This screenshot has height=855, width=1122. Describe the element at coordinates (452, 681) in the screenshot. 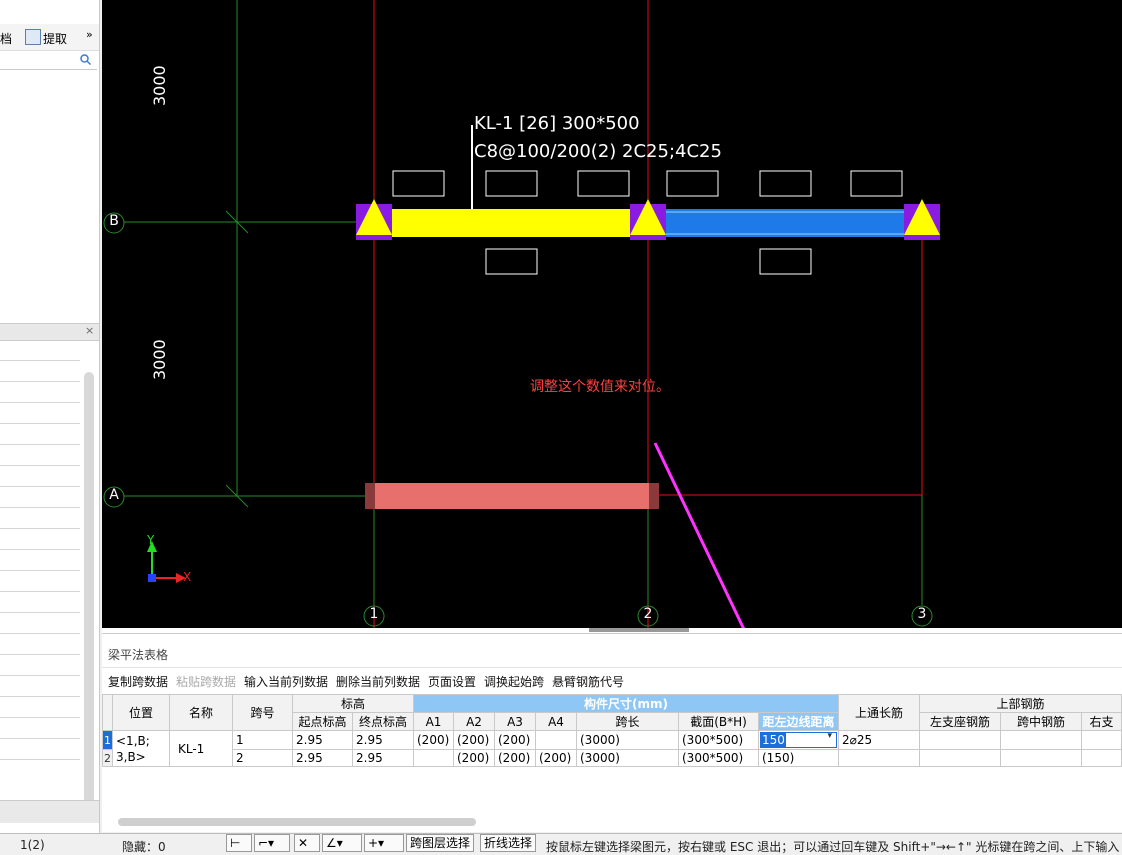

I see `page-setup-button: 页面设置` at that location.